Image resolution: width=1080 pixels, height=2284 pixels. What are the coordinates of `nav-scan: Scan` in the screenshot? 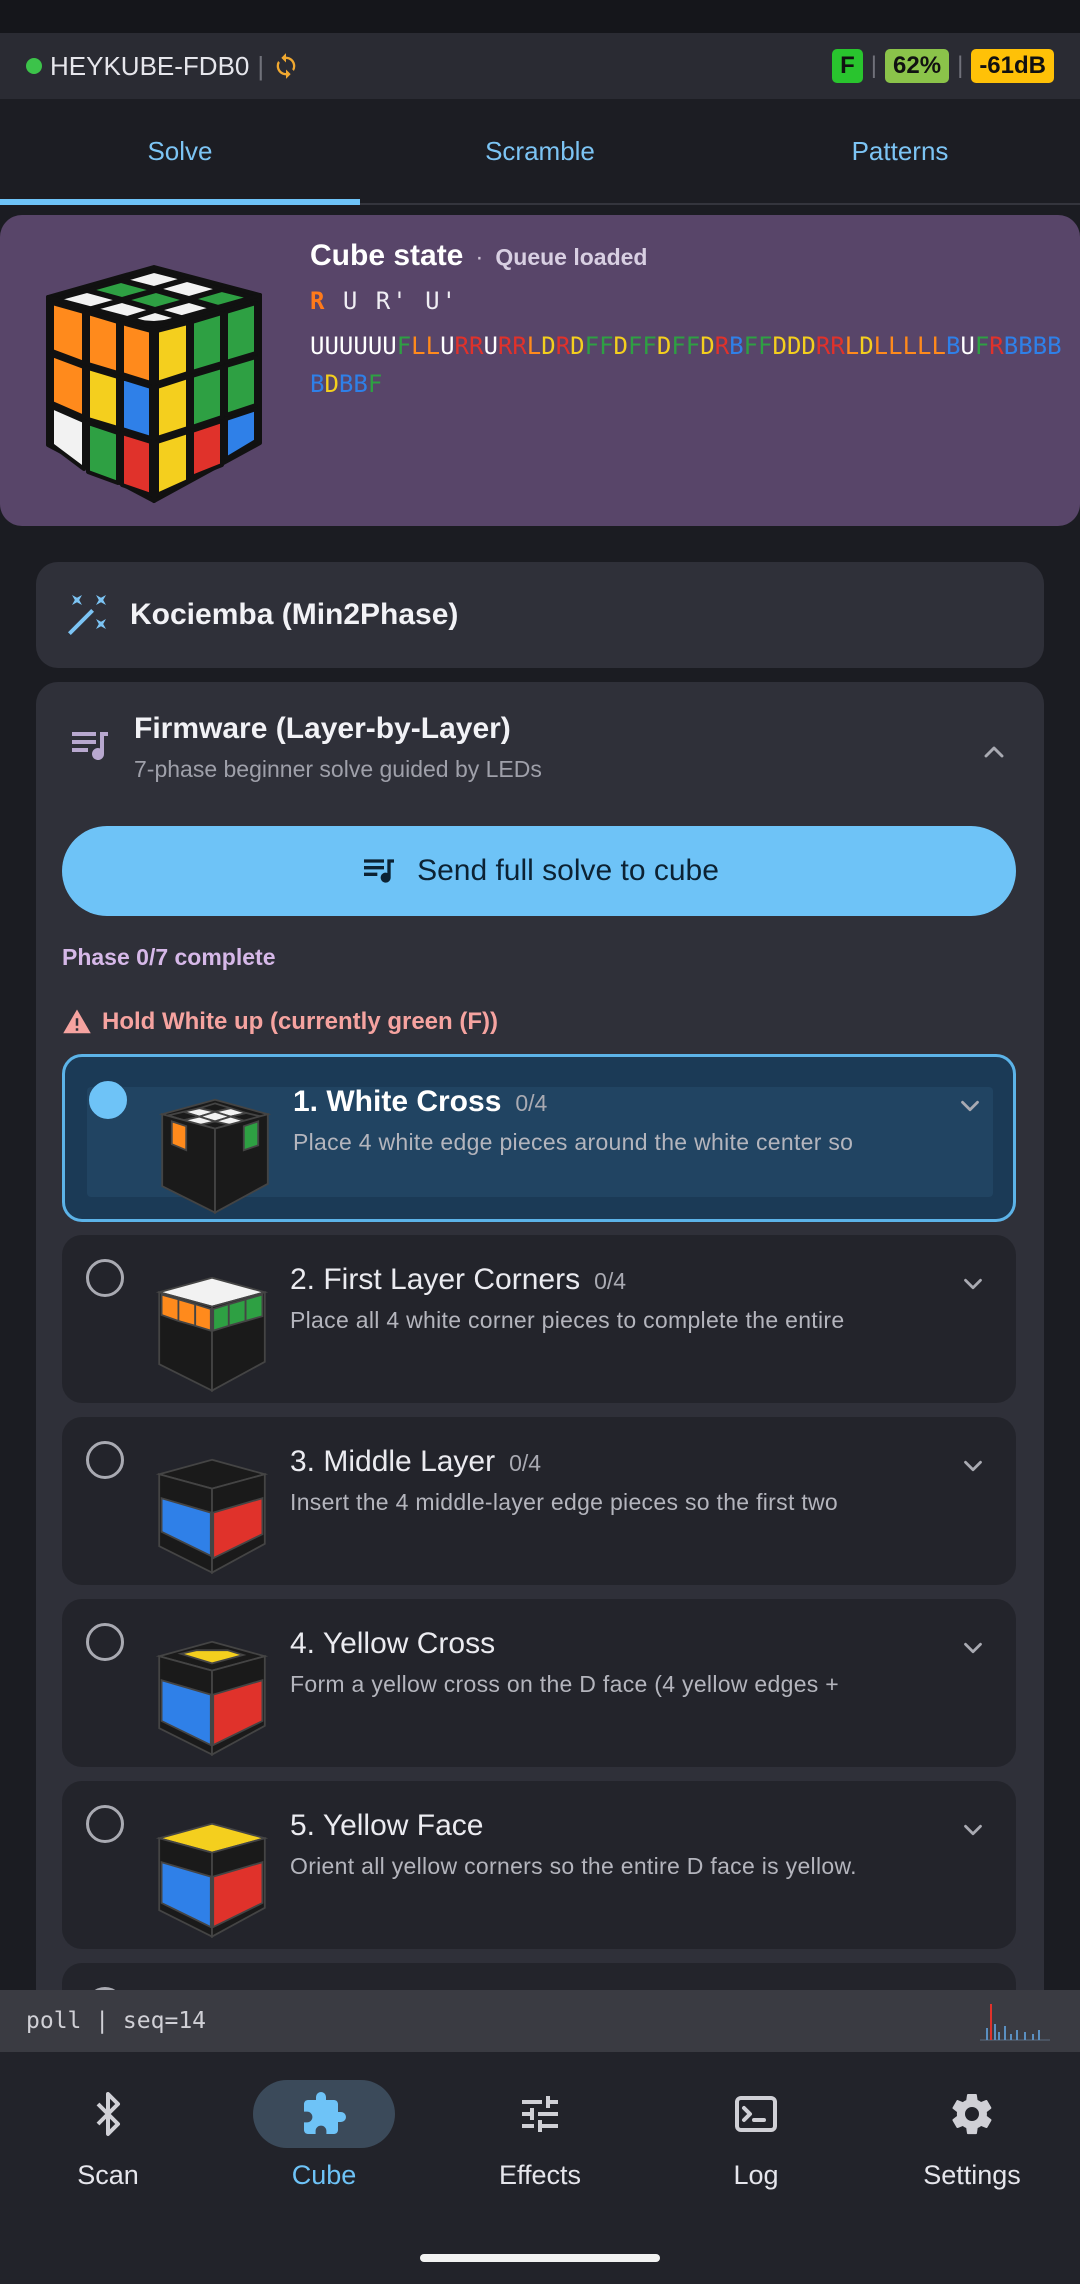 It's located at (108, 2135).